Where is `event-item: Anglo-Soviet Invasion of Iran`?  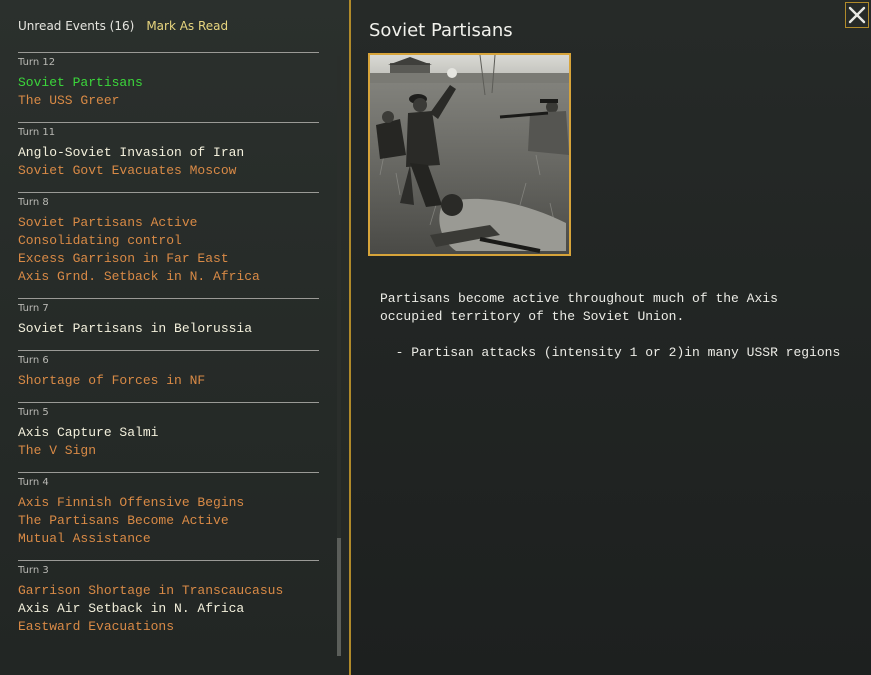 event-item: Anglo-Soviet Invasion of Iran is located at coordinates (168, 153).